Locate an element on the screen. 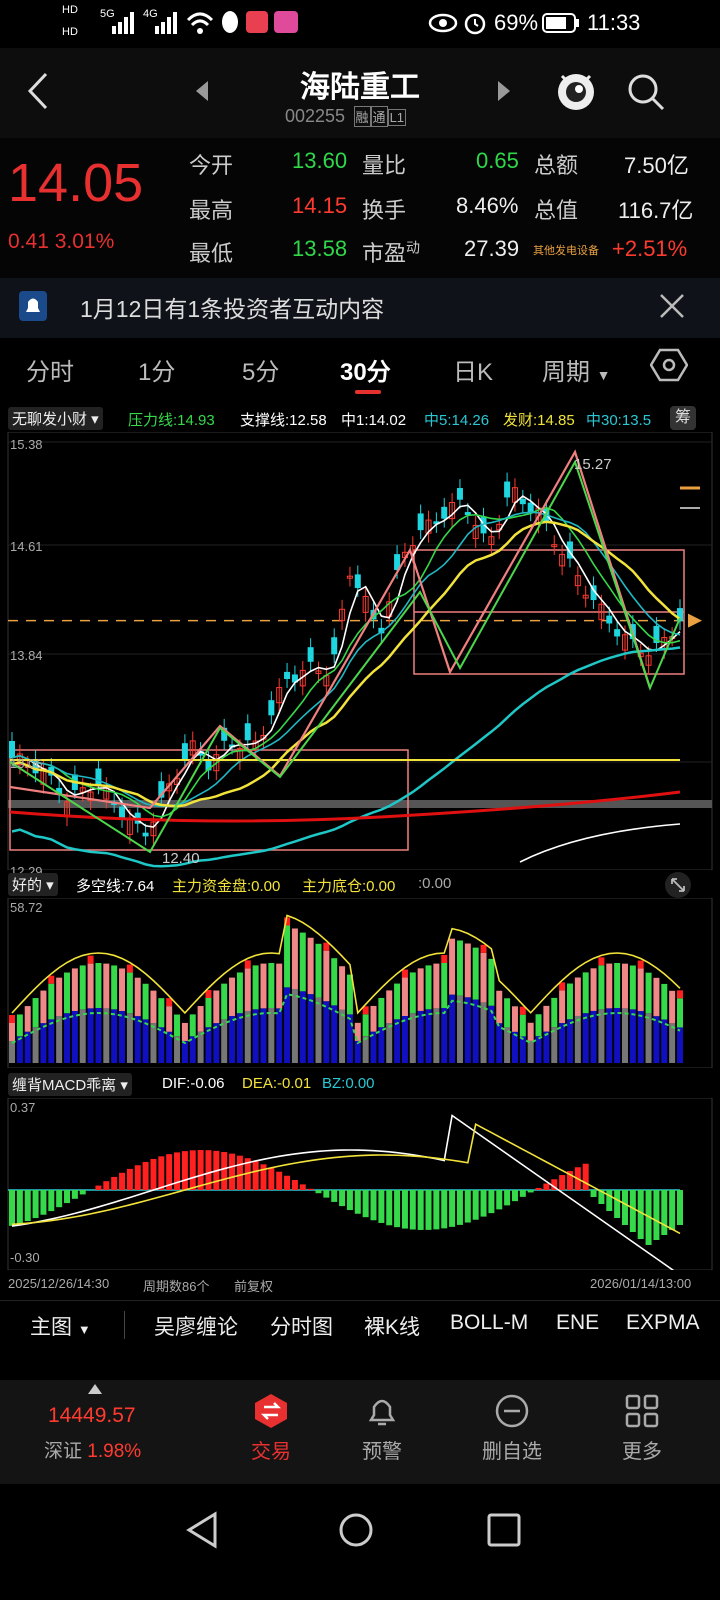 This screenshot has width=720, height=1600. toolbar-main: 主图 ▼ is located at coordinates (60, 1326).